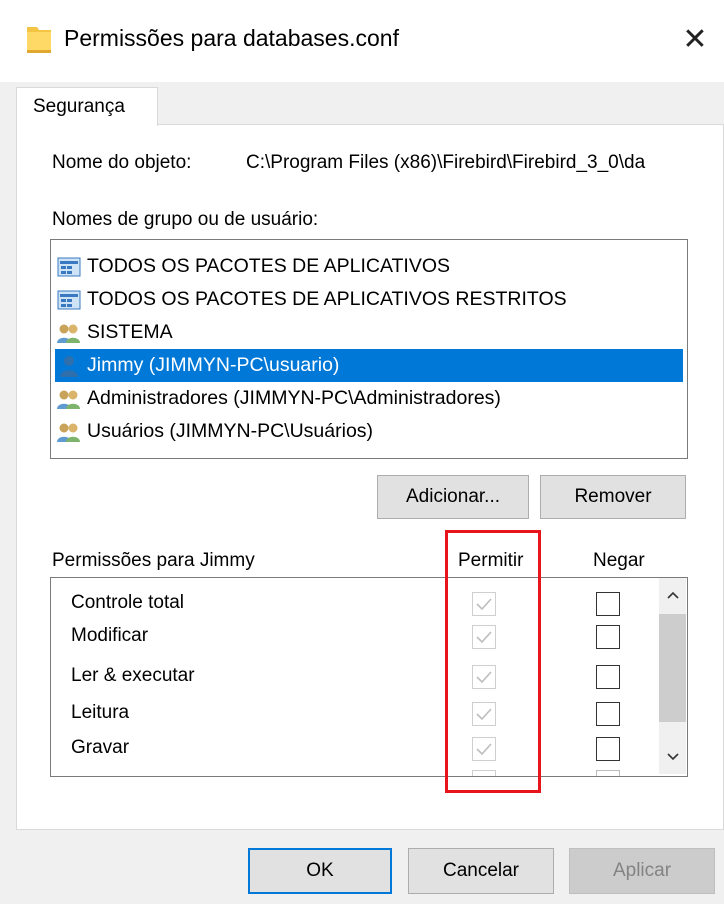  Describe the element at coordinates (269, 266) in the screenshot. I see `list-item-label: TODOS OS PACOTES DE APLICATIVOS` at that location.